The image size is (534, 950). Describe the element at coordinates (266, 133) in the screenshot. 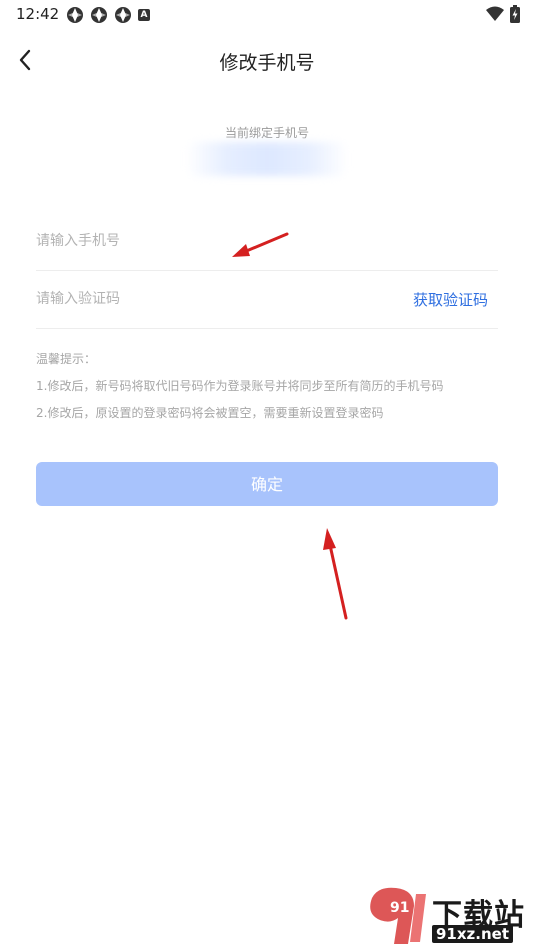

I see `bound-phone-label: 当前绑定手机号` at that location.